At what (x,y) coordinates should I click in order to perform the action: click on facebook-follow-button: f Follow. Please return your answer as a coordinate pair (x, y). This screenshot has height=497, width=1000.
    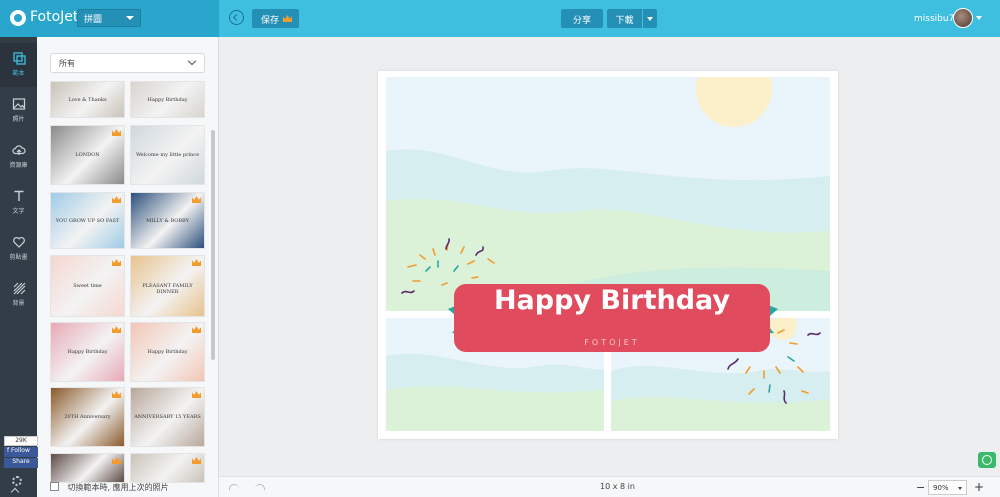
    Looking at the image, I should click on (21, 452).